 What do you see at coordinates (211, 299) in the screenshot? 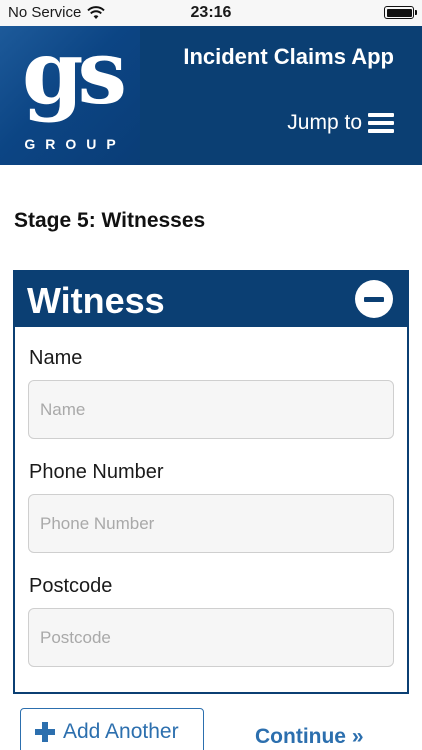
I see `witness-panel-header: Witness` at bounding box center [211, 299].